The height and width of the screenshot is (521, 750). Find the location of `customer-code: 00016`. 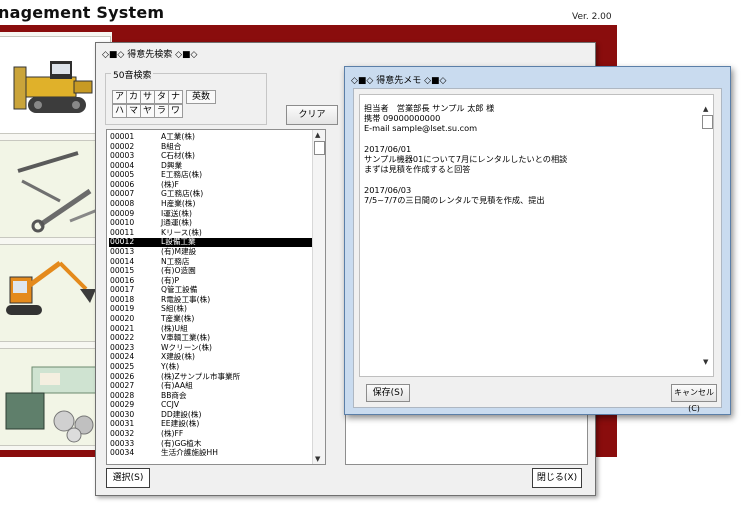

customer-code: 00016 is located at coordinates (122, 280).